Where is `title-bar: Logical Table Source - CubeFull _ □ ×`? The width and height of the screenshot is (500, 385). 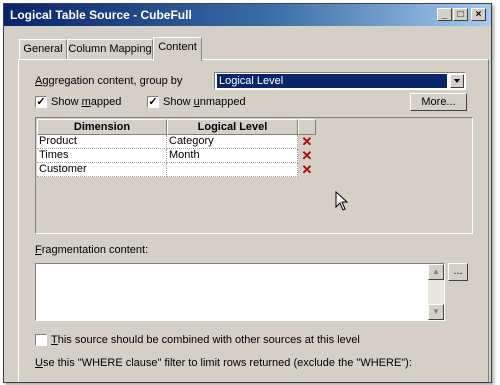 title-bar: Logical Table Source - CubeFull _ □ × is located at coordinates (247, 15).